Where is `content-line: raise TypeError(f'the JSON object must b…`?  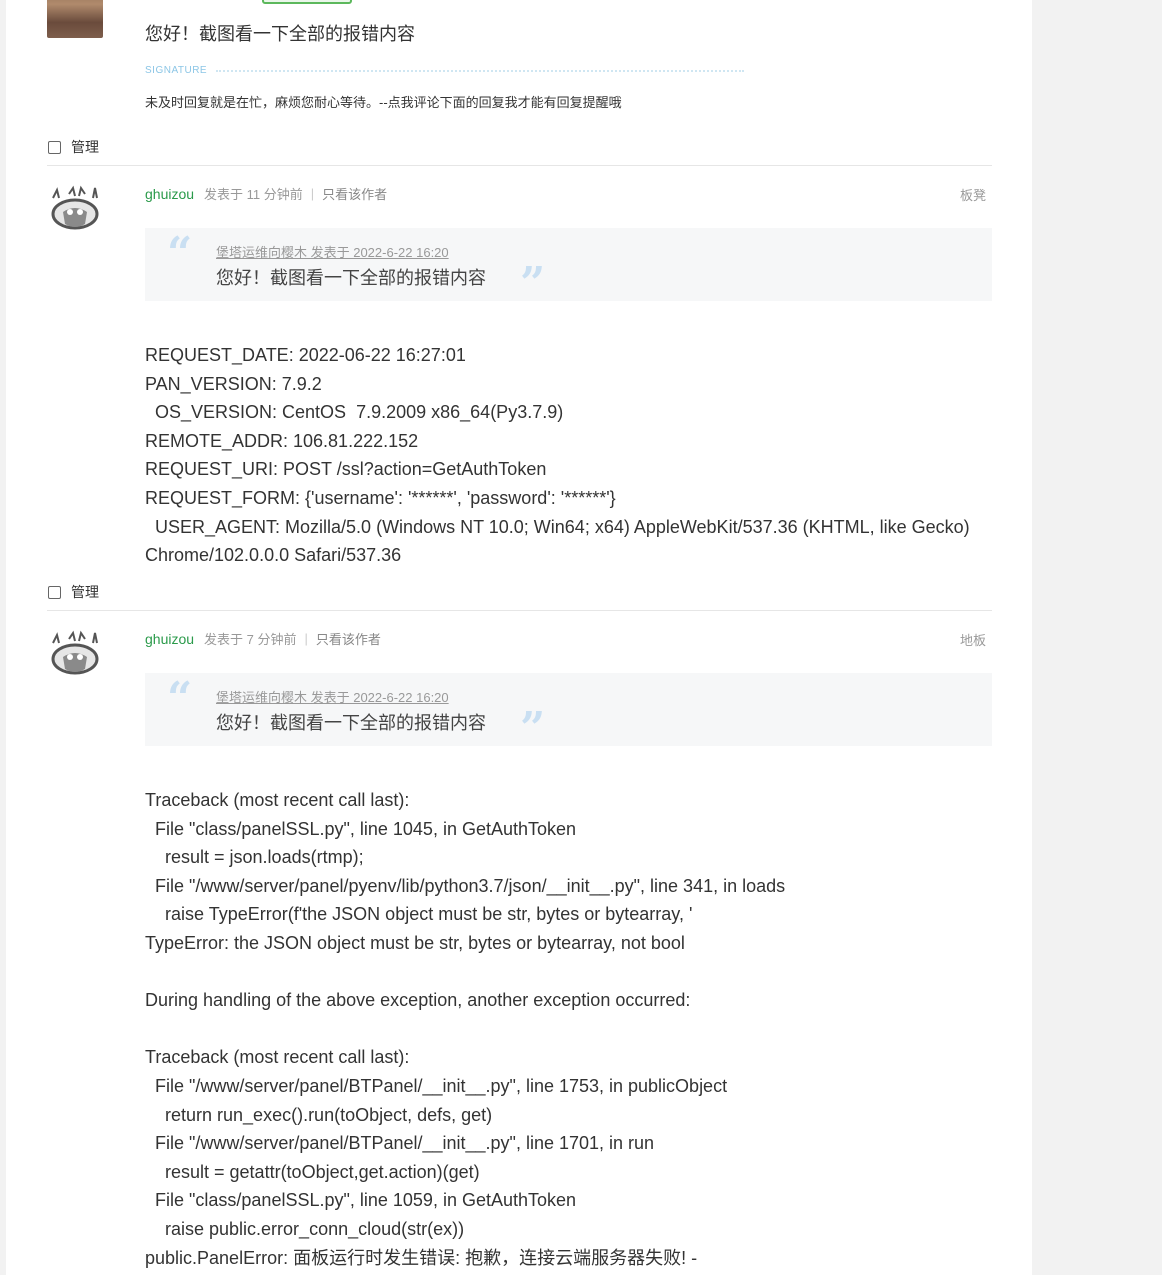 content-line: raise TypeError(f'the JSON object must b… is located at coordinates (419, 914).